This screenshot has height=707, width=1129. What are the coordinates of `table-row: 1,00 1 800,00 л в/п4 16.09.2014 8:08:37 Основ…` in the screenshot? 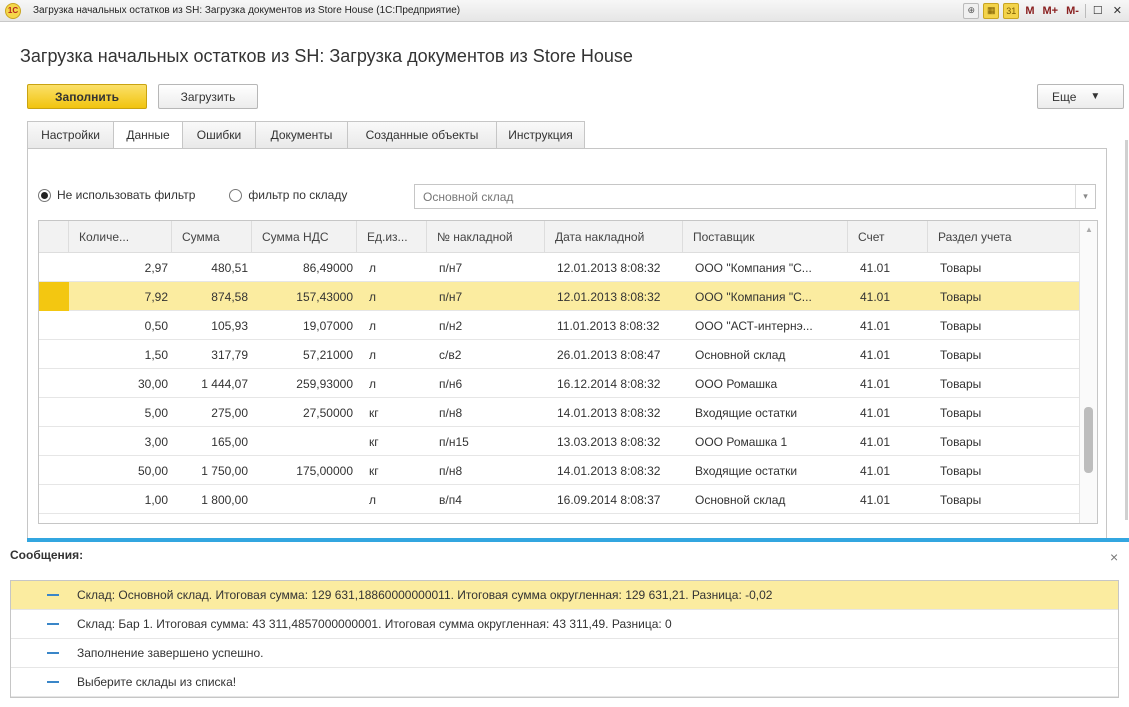 It's located at (559, 499).